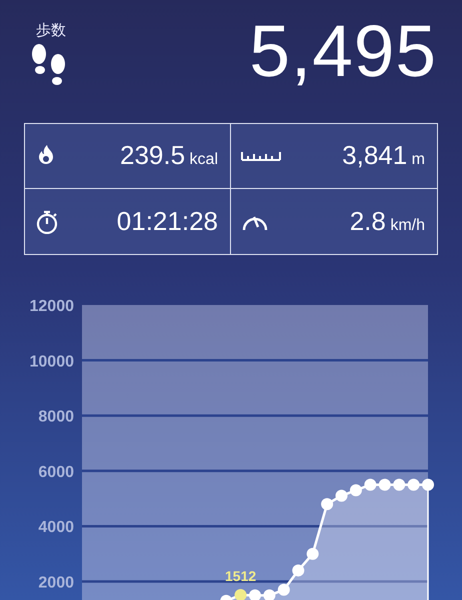  I want to click on stat-value: 239.5 kcal, so click(169, 156).